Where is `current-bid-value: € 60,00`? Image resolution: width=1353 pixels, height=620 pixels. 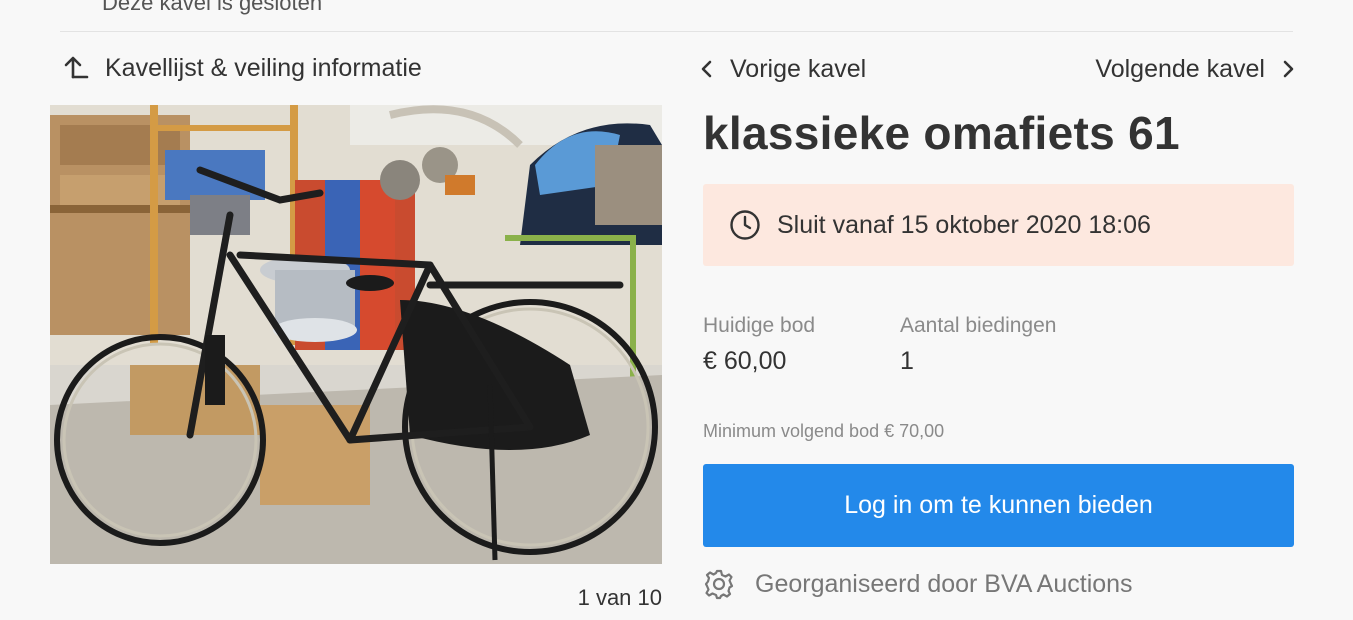
current-bid-value: € 60,00 is located at coordinates (745, 361).